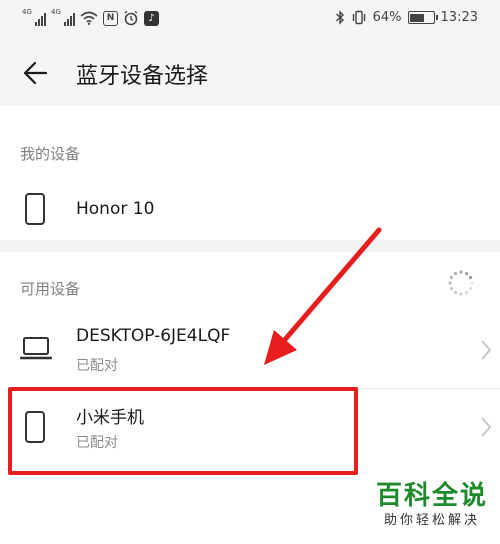 Image resolution: width=500 pixels, height=544 pixels. I want to click on device-status: 已配对, so click(97, 366).